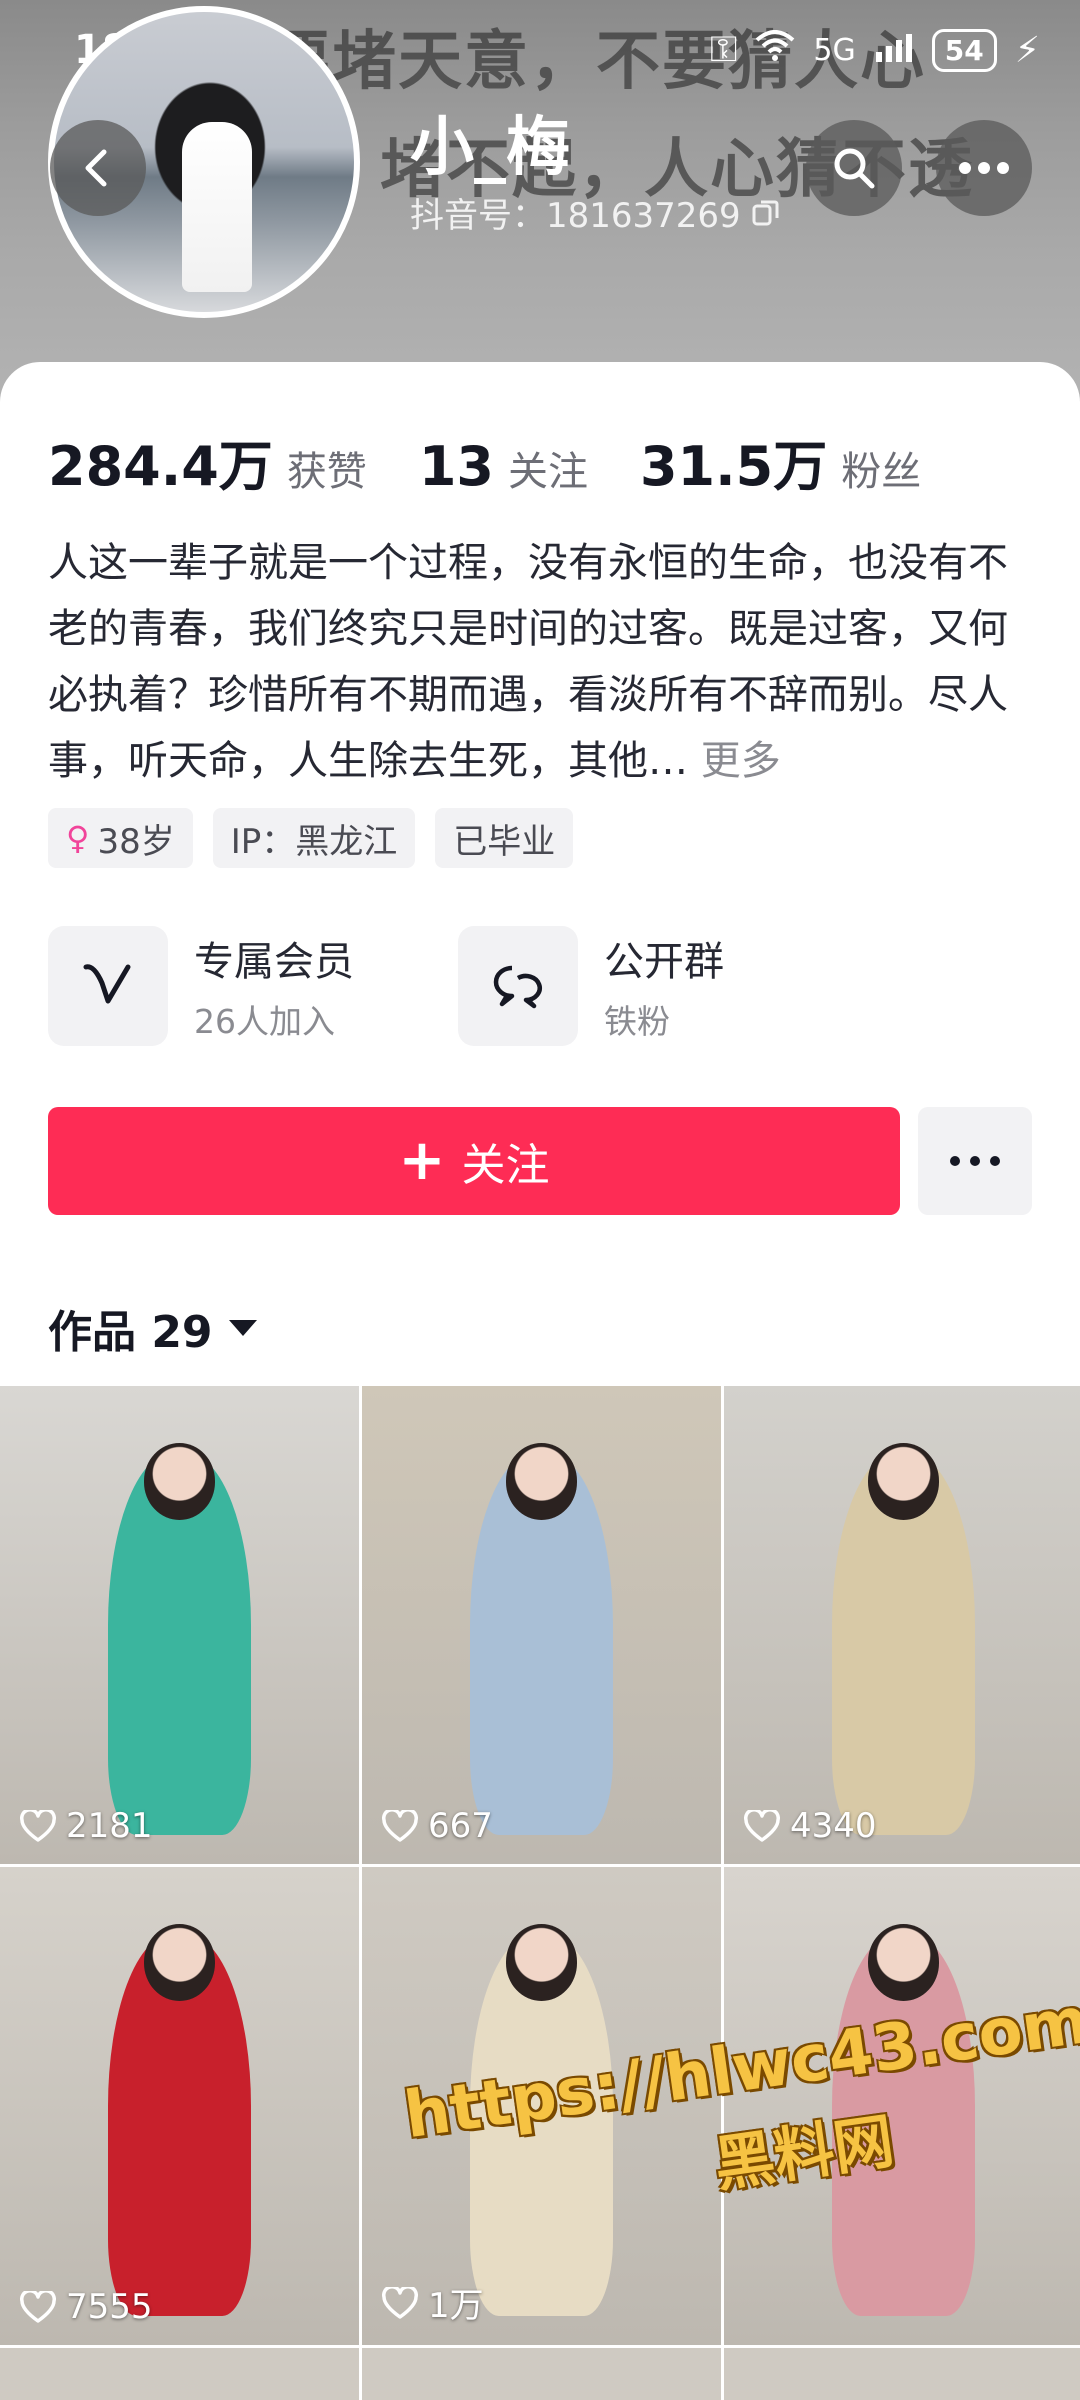  What do you see at coordinates (724, 49) in the screenshot?
I see `key-icon: ⚿` at bounding box center [724, 49].